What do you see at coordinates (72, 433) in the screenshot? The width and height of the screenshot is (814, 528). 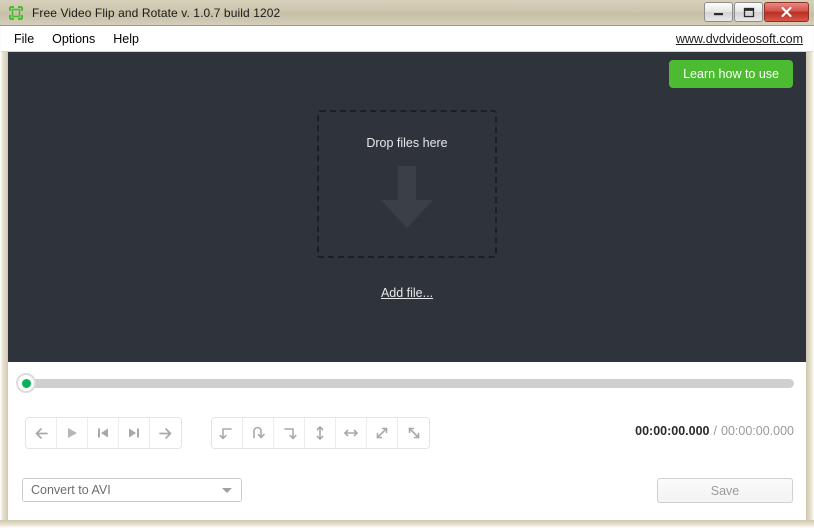 I see `play-button` at bounding box center [72, 433].